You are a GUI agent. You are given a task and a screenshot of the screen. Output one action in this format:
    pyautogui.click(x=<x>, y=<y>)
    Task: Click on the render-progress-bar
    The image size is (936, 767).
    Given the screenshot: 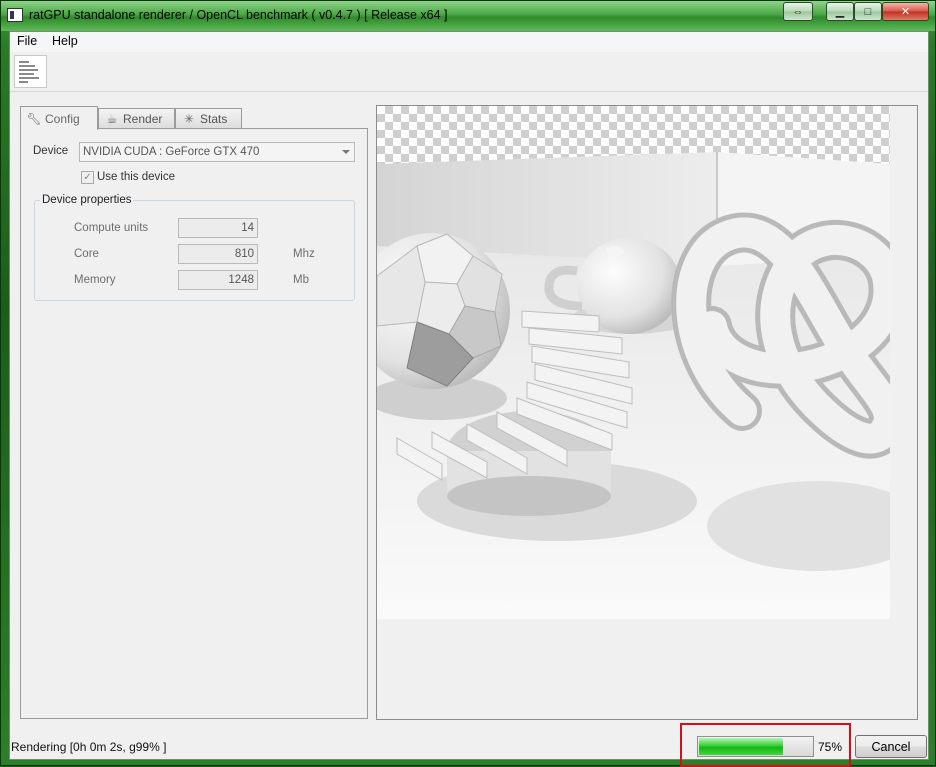 What is the action you would take?
    pyautogui.click(x=755, y=746)
    